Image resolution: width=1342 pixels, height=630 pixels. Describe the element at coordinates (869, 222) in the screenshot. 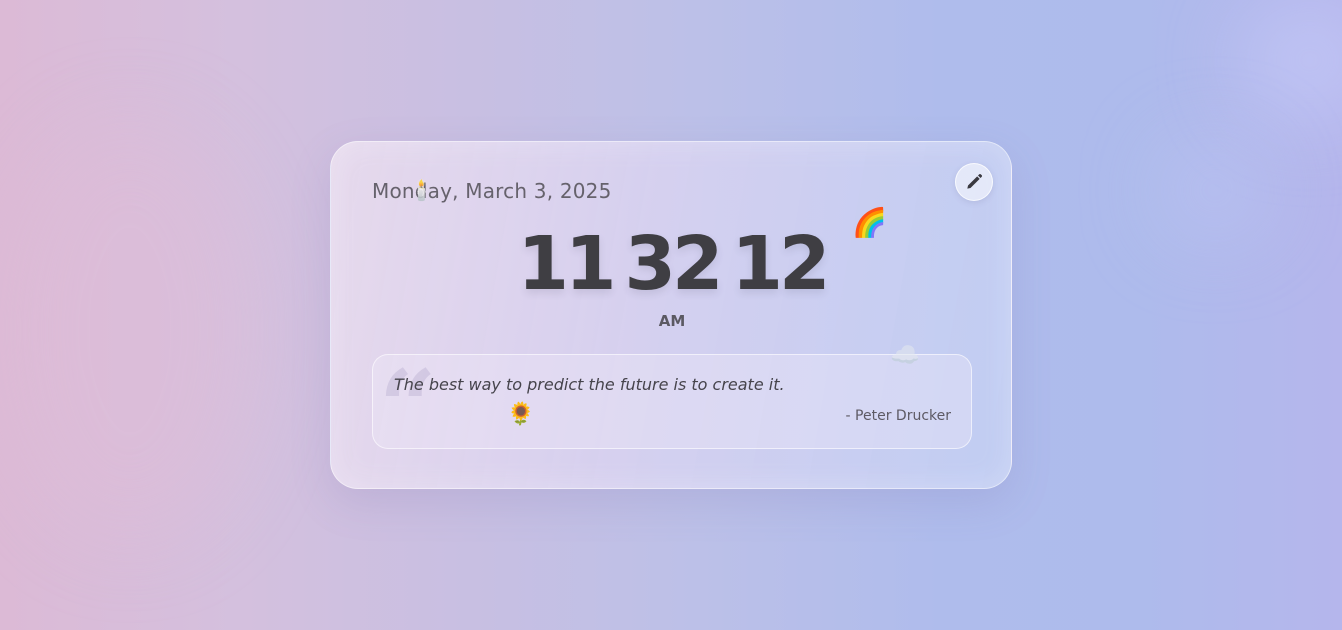

I see `rainbow-icon: 🌈` at that location.